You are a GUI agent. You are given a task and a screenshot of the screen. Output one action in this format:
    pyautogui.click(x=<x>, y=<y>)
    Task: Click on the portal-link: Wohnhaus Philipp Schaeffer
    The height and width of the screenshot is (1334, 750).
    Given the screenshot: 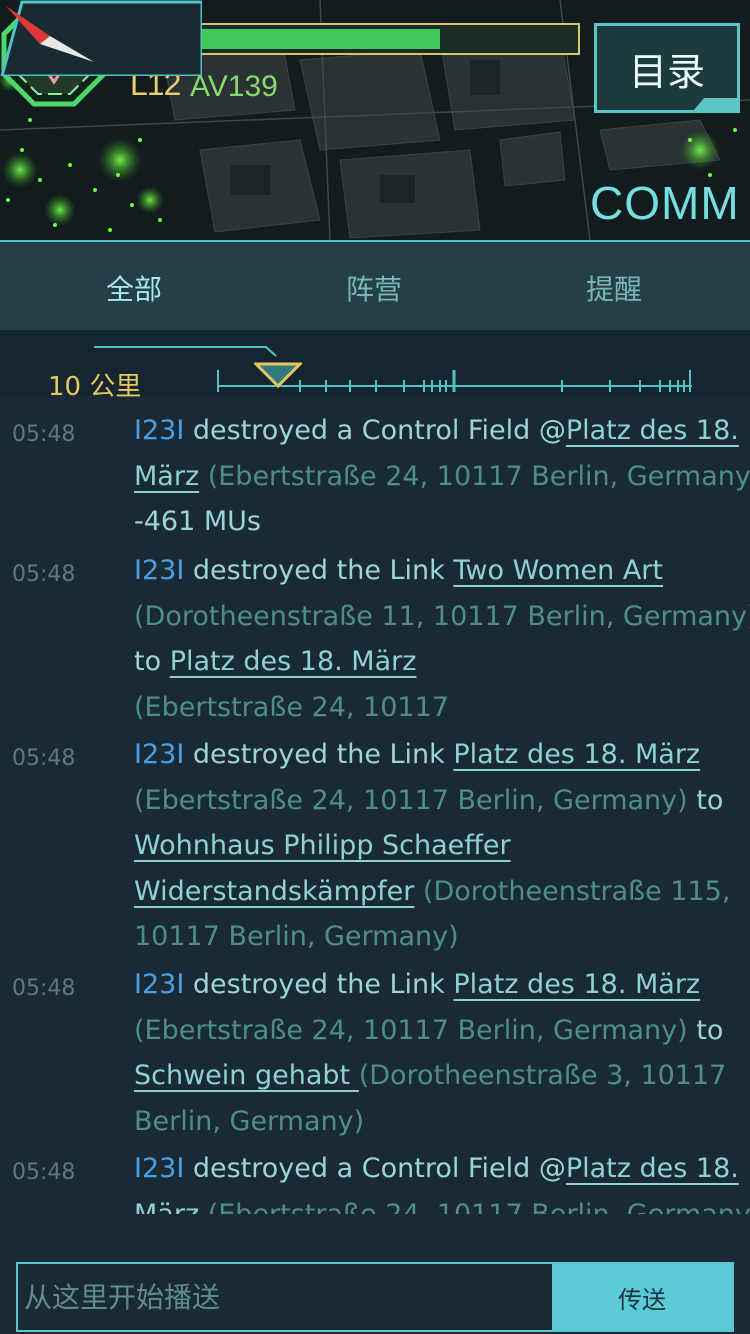 What is the action you would take?
    pyautogui.click(x=322, y=845)
    